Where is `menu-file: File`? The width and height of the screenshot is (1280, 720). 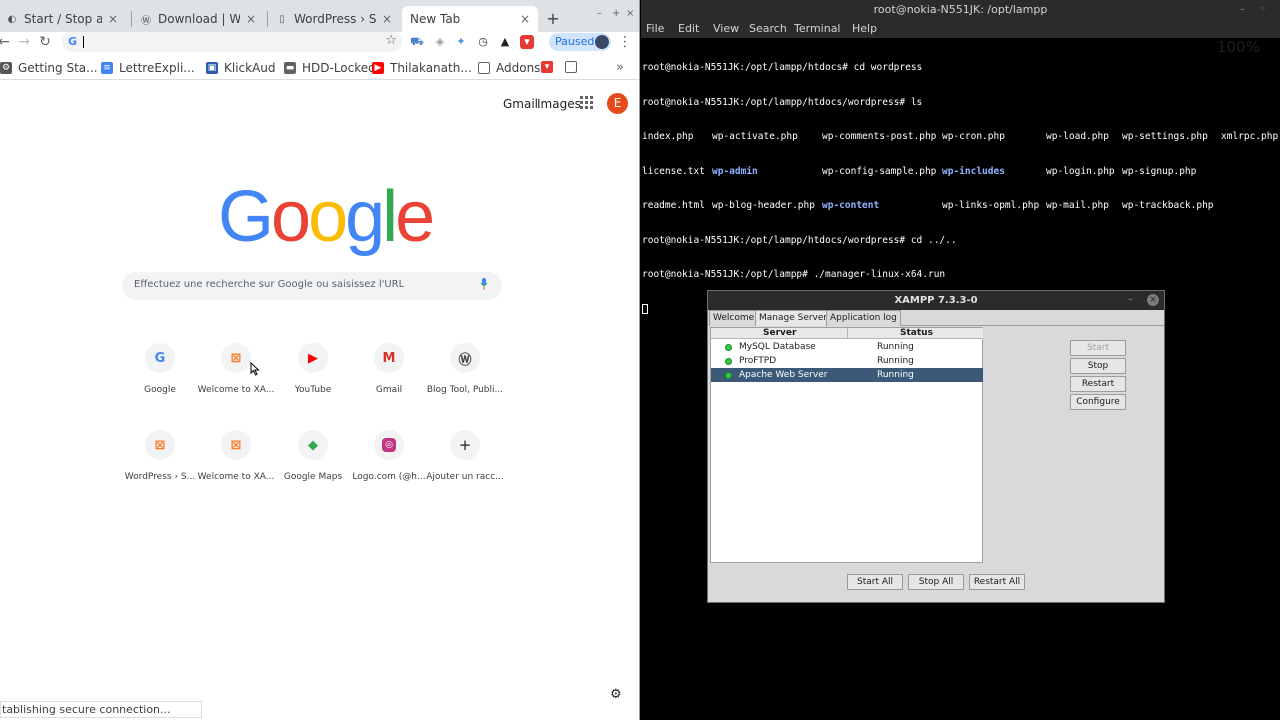
menu-file: File is located at coordinates (655, 28).